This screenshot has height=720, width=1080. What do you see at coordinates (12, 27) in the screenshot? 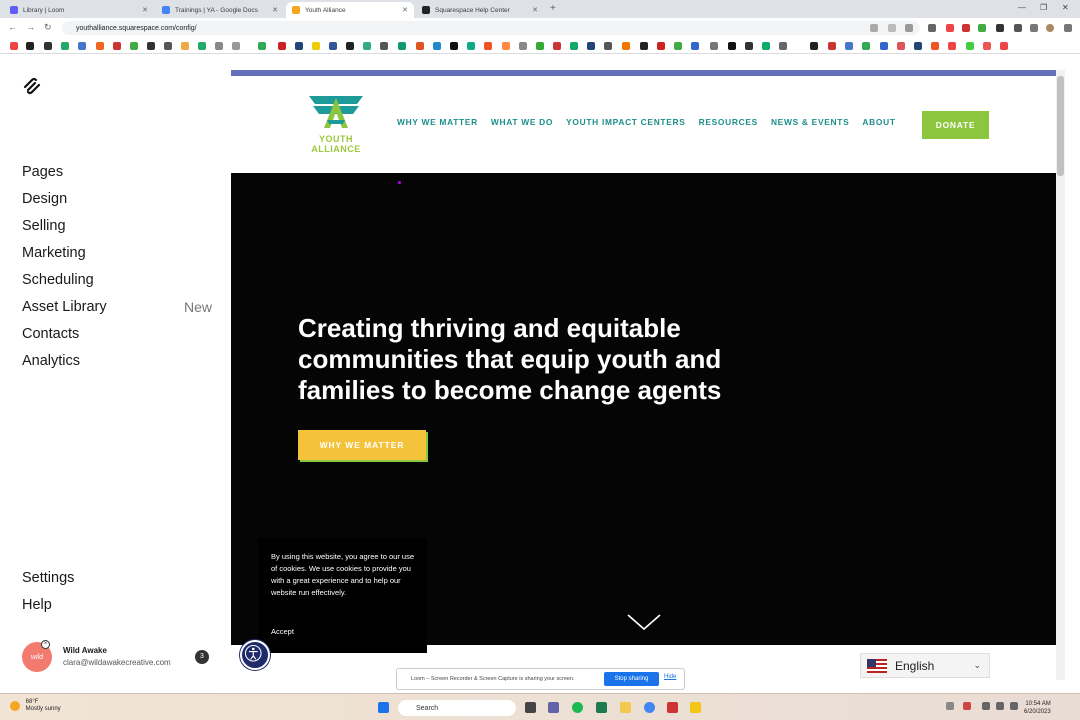
I see `back-icon: ←` at bounding box center [12, 27].